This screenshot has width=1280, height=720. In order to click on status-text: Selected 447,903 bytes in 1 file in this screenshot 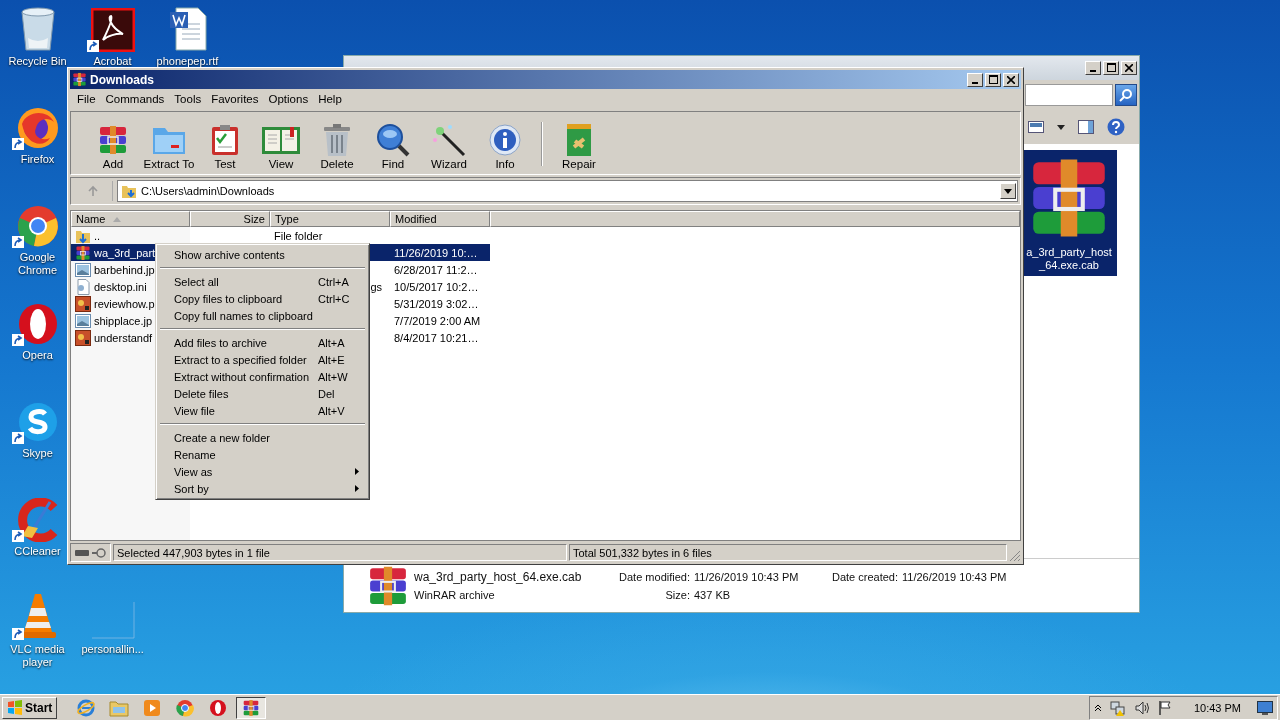, I will do `click(340, 552)`.